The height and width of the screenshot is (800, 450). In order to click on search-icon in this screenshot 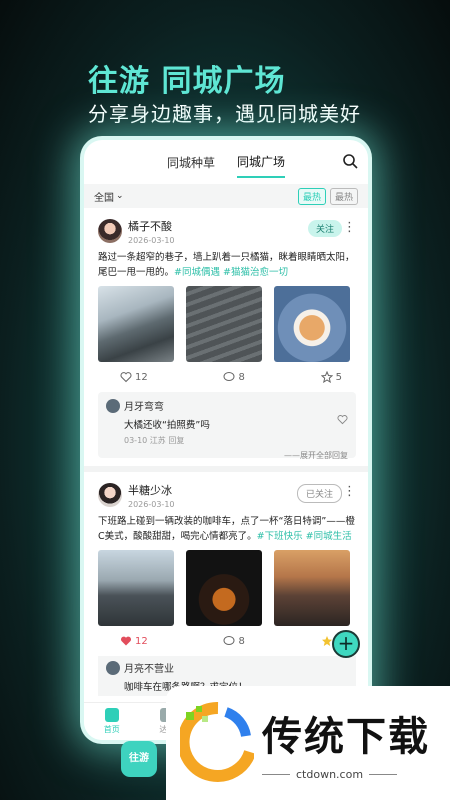, I will do `click(350, 161)`.